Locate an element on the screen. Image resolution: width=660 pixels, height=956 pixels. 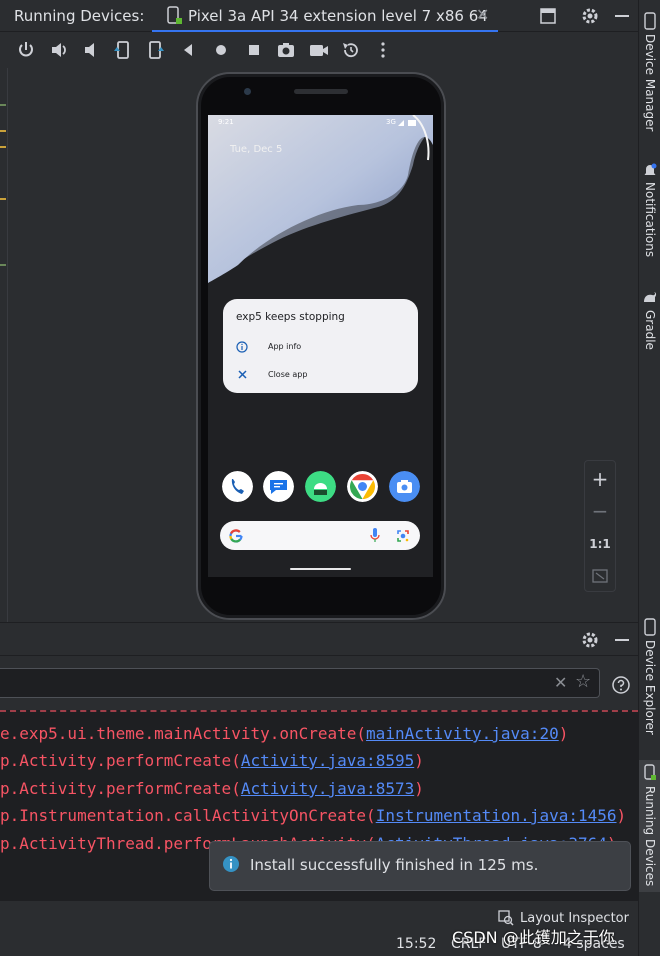
zoom-in-button: + is located at coordinates (600, 479).